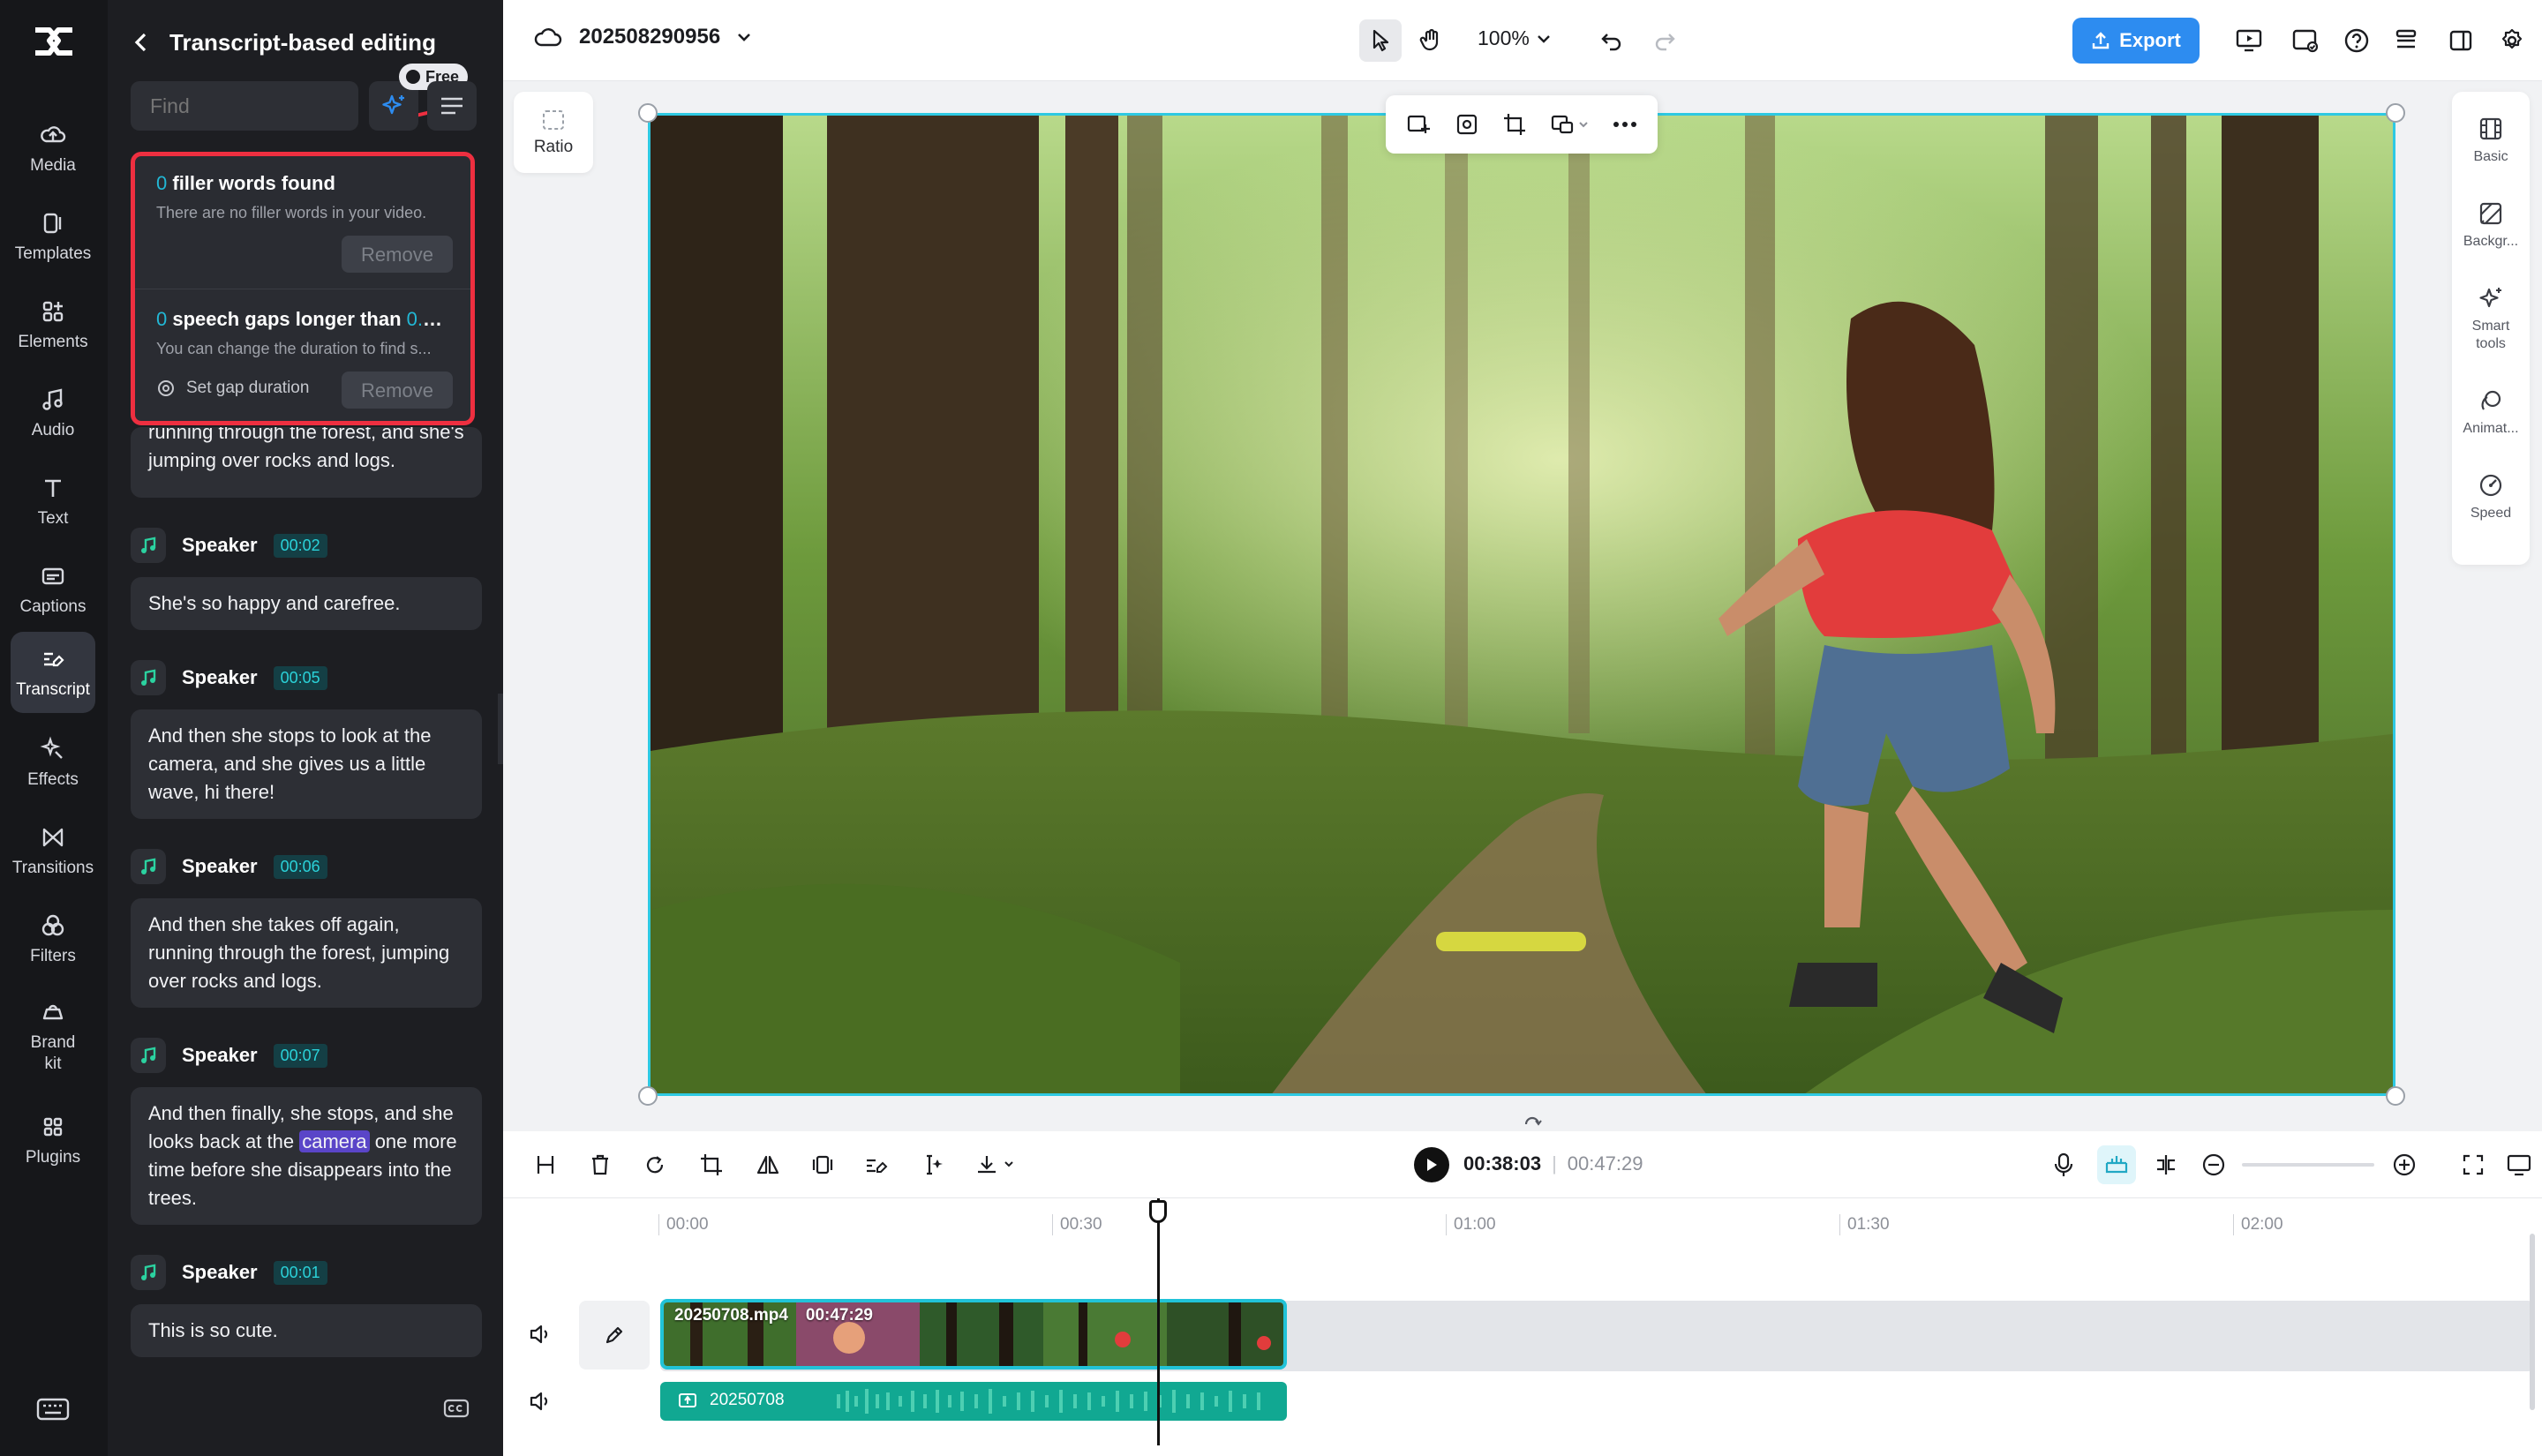 Image resolution: width=2542 pixels, height=1456 pixels. What do you see at coordinates (1158, 1211) in the screenshot?
I see `playhead-handle` at bounding box center [1158, 1211].